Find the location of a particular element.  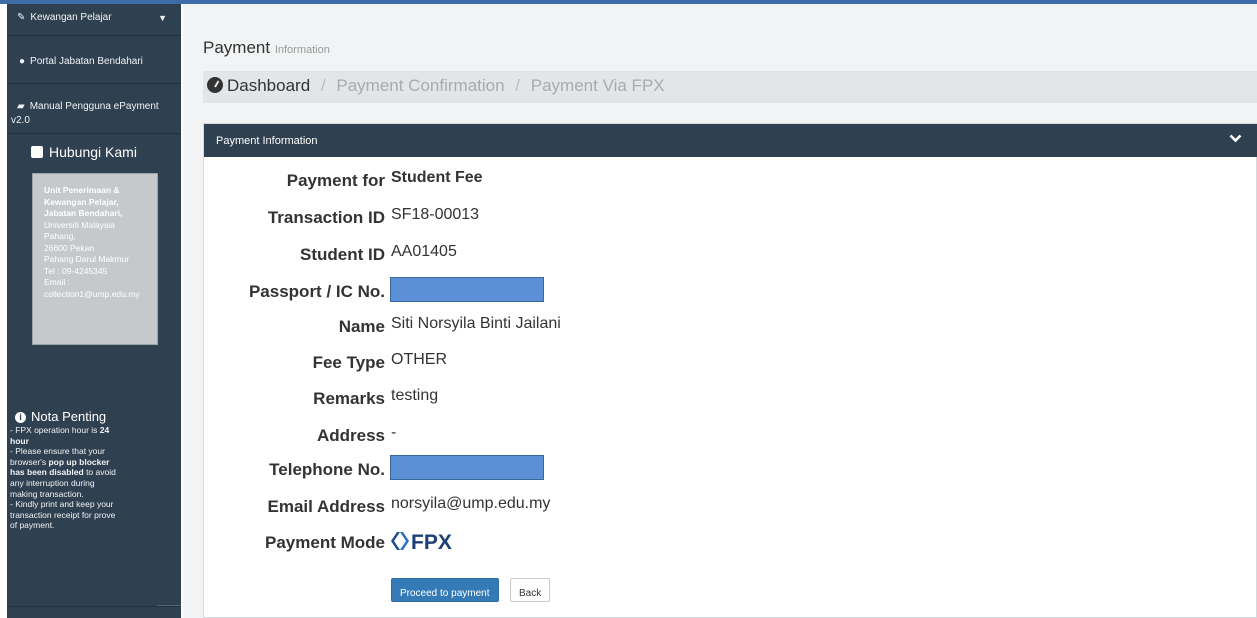

sidebar-item-manual: ▰ Manual Pengguna ePayment v2.0 is located at coordinates (94, 111).